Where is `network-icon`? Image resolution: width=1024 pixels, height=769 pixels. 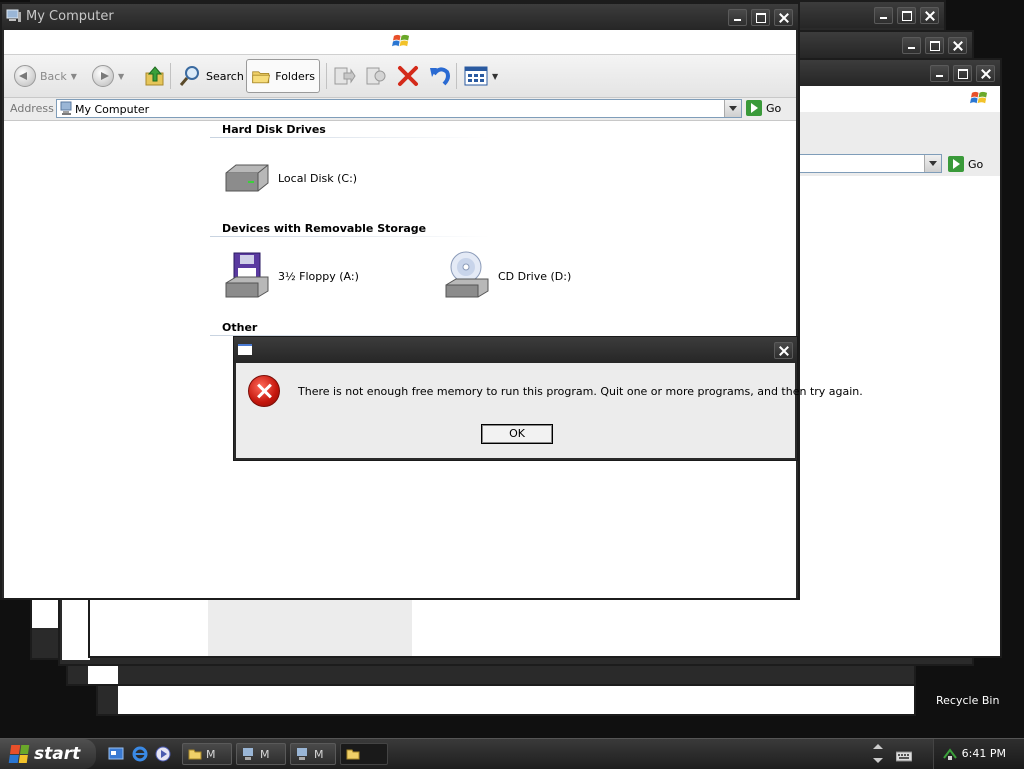 network-icon is located at coordinates (950, 754).